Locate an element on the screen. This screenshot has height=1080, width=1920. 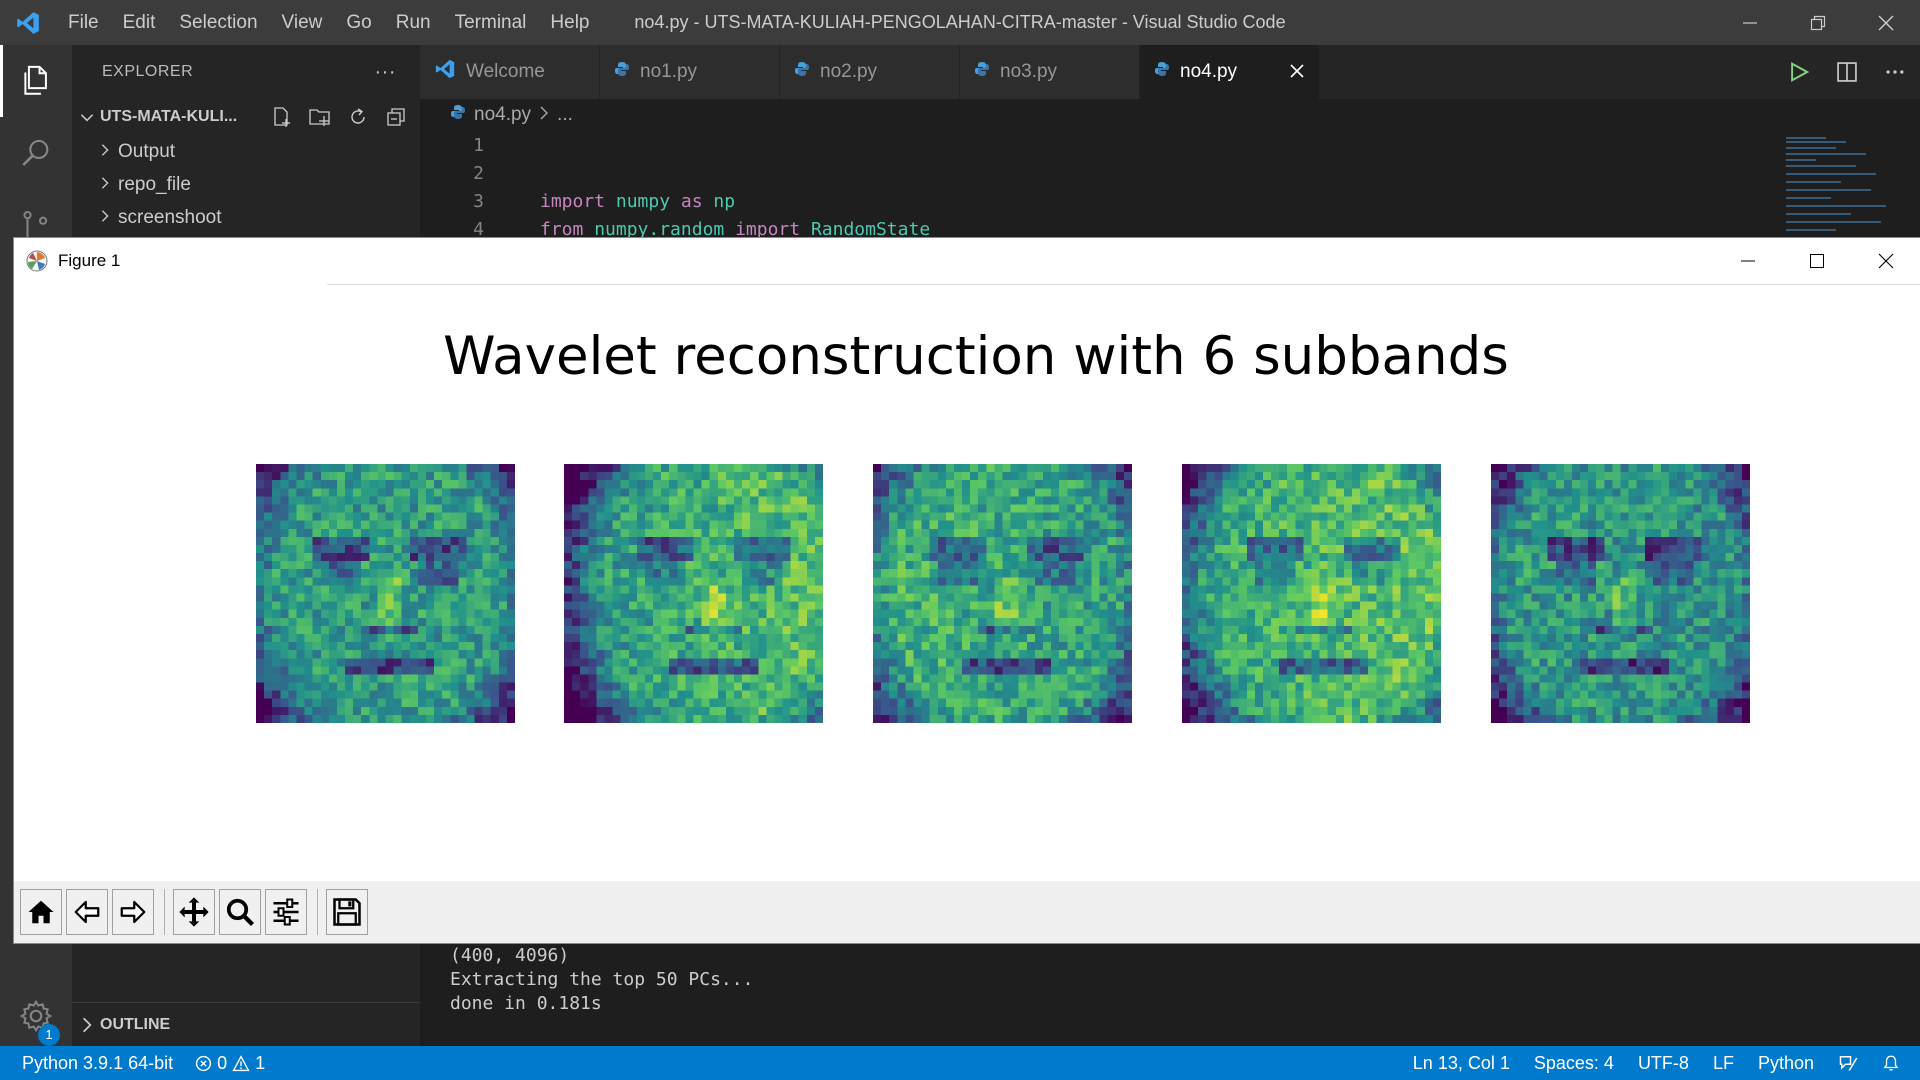
more-actions-icon is located at coordinates (1895, 72).